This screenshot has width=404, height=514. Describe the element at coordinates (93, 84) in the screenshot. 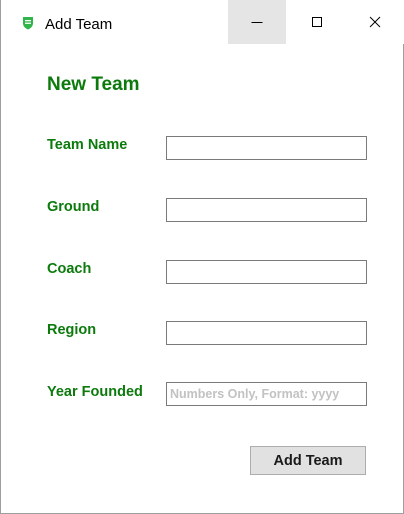

I see `form-heading: New Team` at that location.